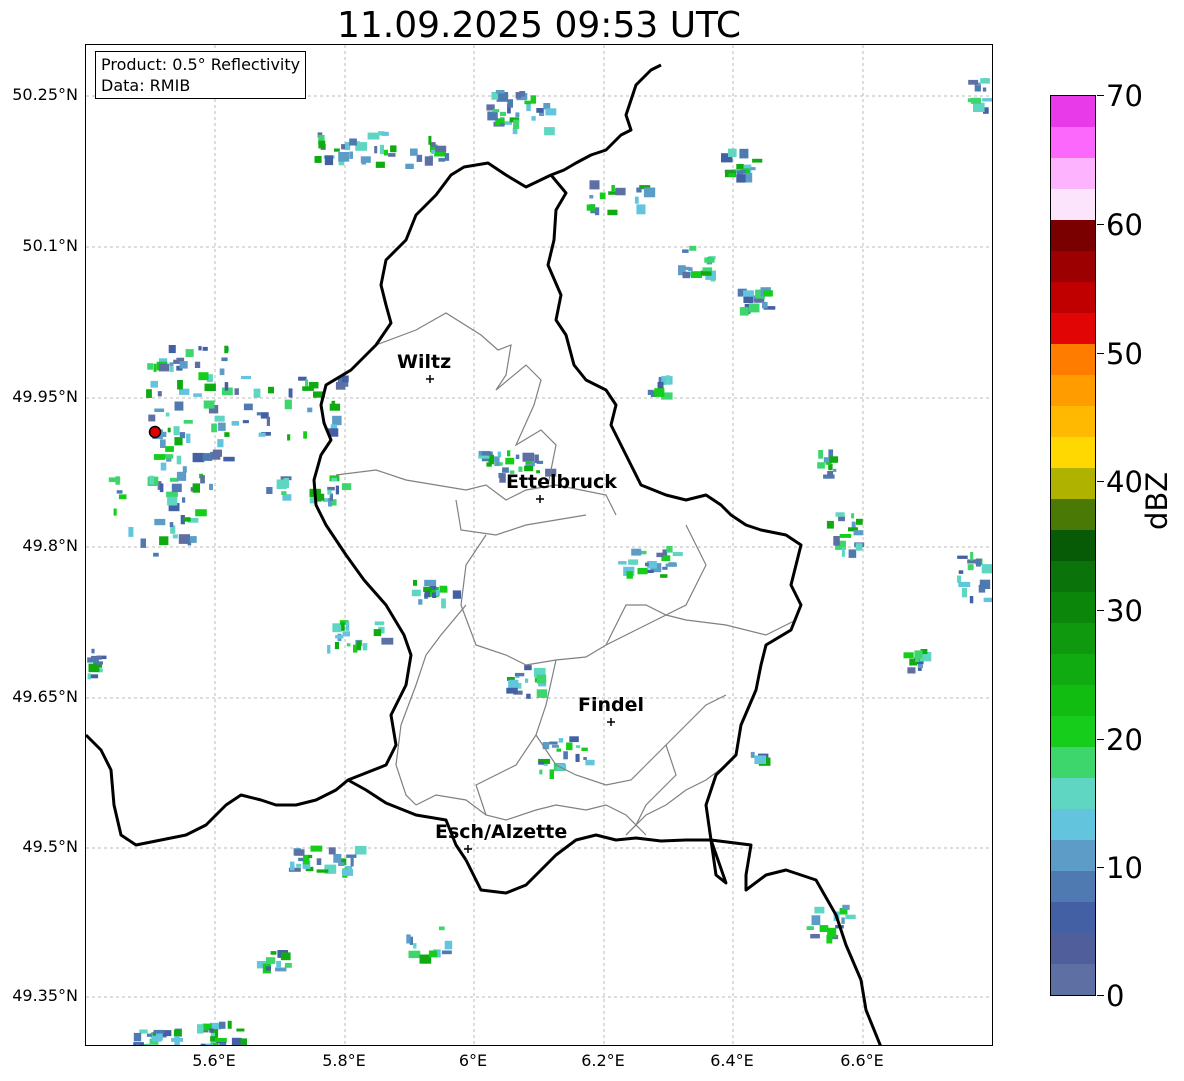 The image size is (1184, 1081). Describe the element at coordinates (344, 1060) in the screenshot. I see `x-tick-label: 5.8°E` at that location.